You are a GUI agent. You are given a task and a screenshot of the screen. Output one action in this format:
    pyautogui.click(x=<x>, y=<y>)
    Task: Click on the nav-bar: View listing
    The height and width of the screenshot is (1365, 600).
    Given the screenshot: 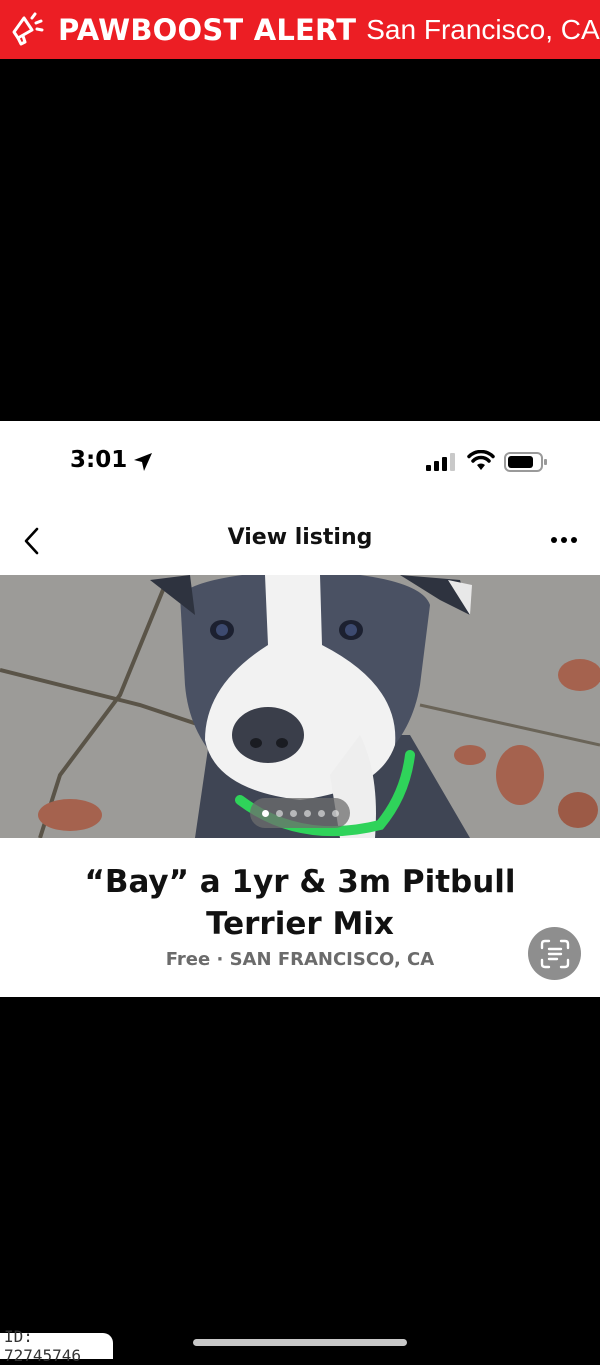 What is the action you would take?
    pyautogui.click(x=300, y=540)
    